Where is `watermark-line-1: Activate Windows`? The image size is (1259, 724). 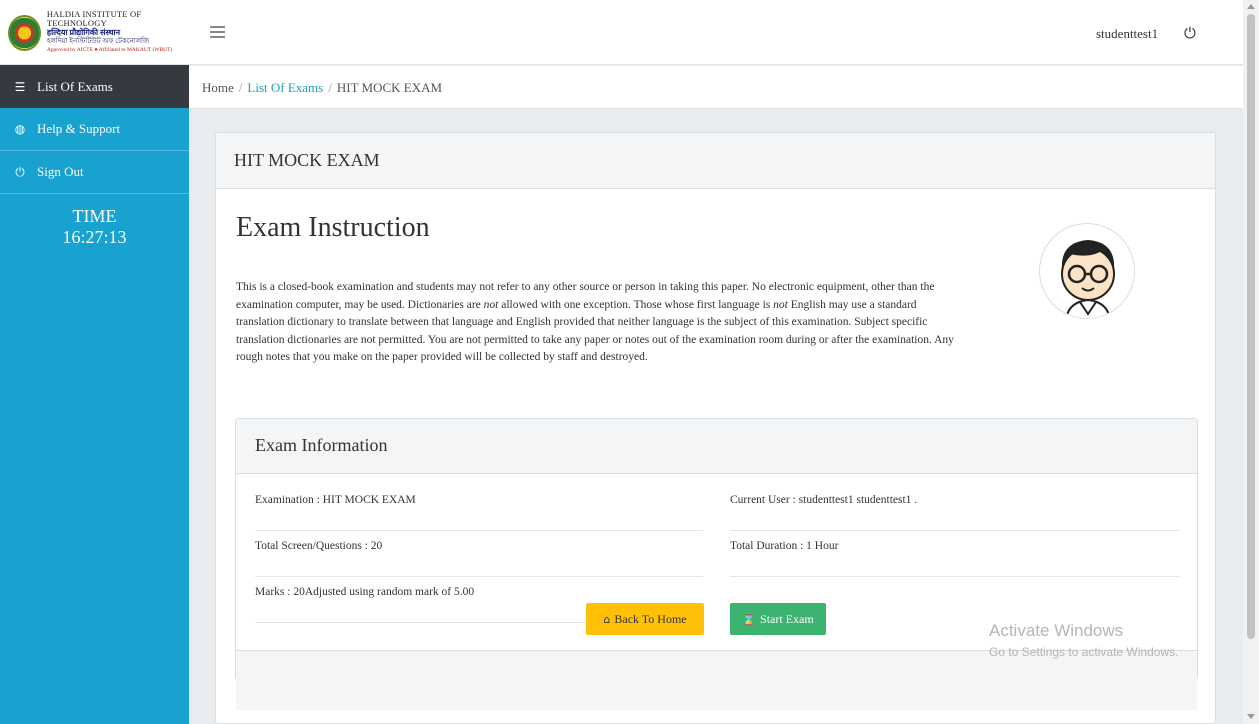 watermark-line-1: Activate Windows is located at coordinates (1056, 630).